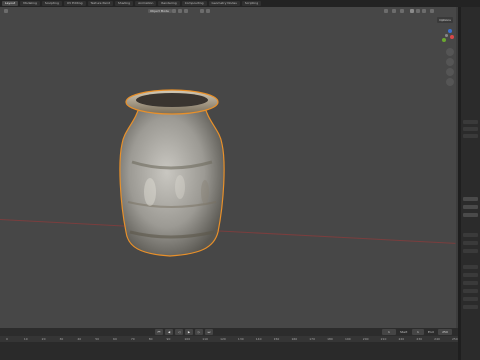  Describe the element at coordinates (459, 183) in the screenshot. I see `properties-tab-strip` at that location.